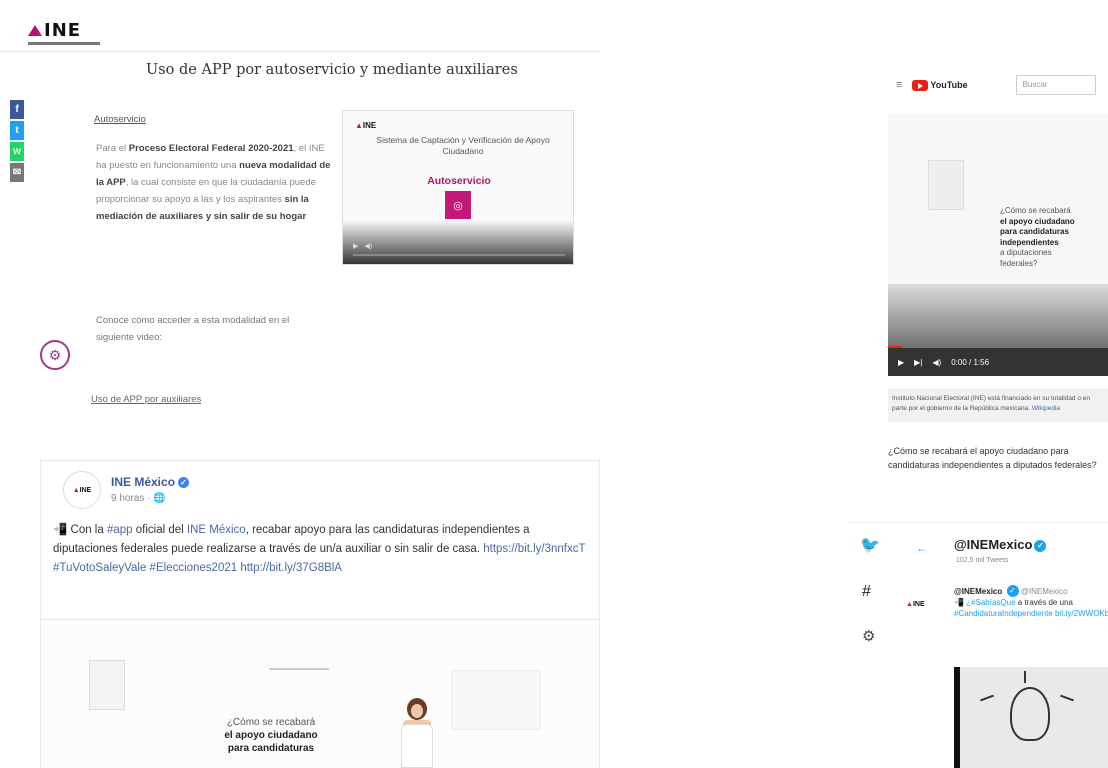 The image size is (1108, 768). I want to click on whatsapp-share-button: w, so click(17, 151).